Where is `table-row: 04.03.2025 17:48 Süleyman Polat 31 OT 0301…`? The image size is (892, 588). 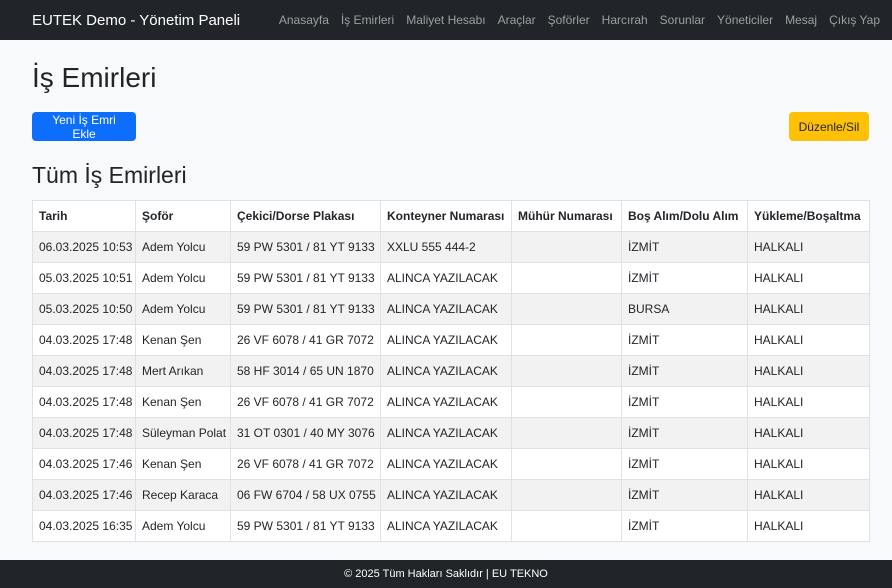 table-row: 04.03.2025 17:48 Süleyman Polat 31 OT 0301… is located at coordinates (451, 433).